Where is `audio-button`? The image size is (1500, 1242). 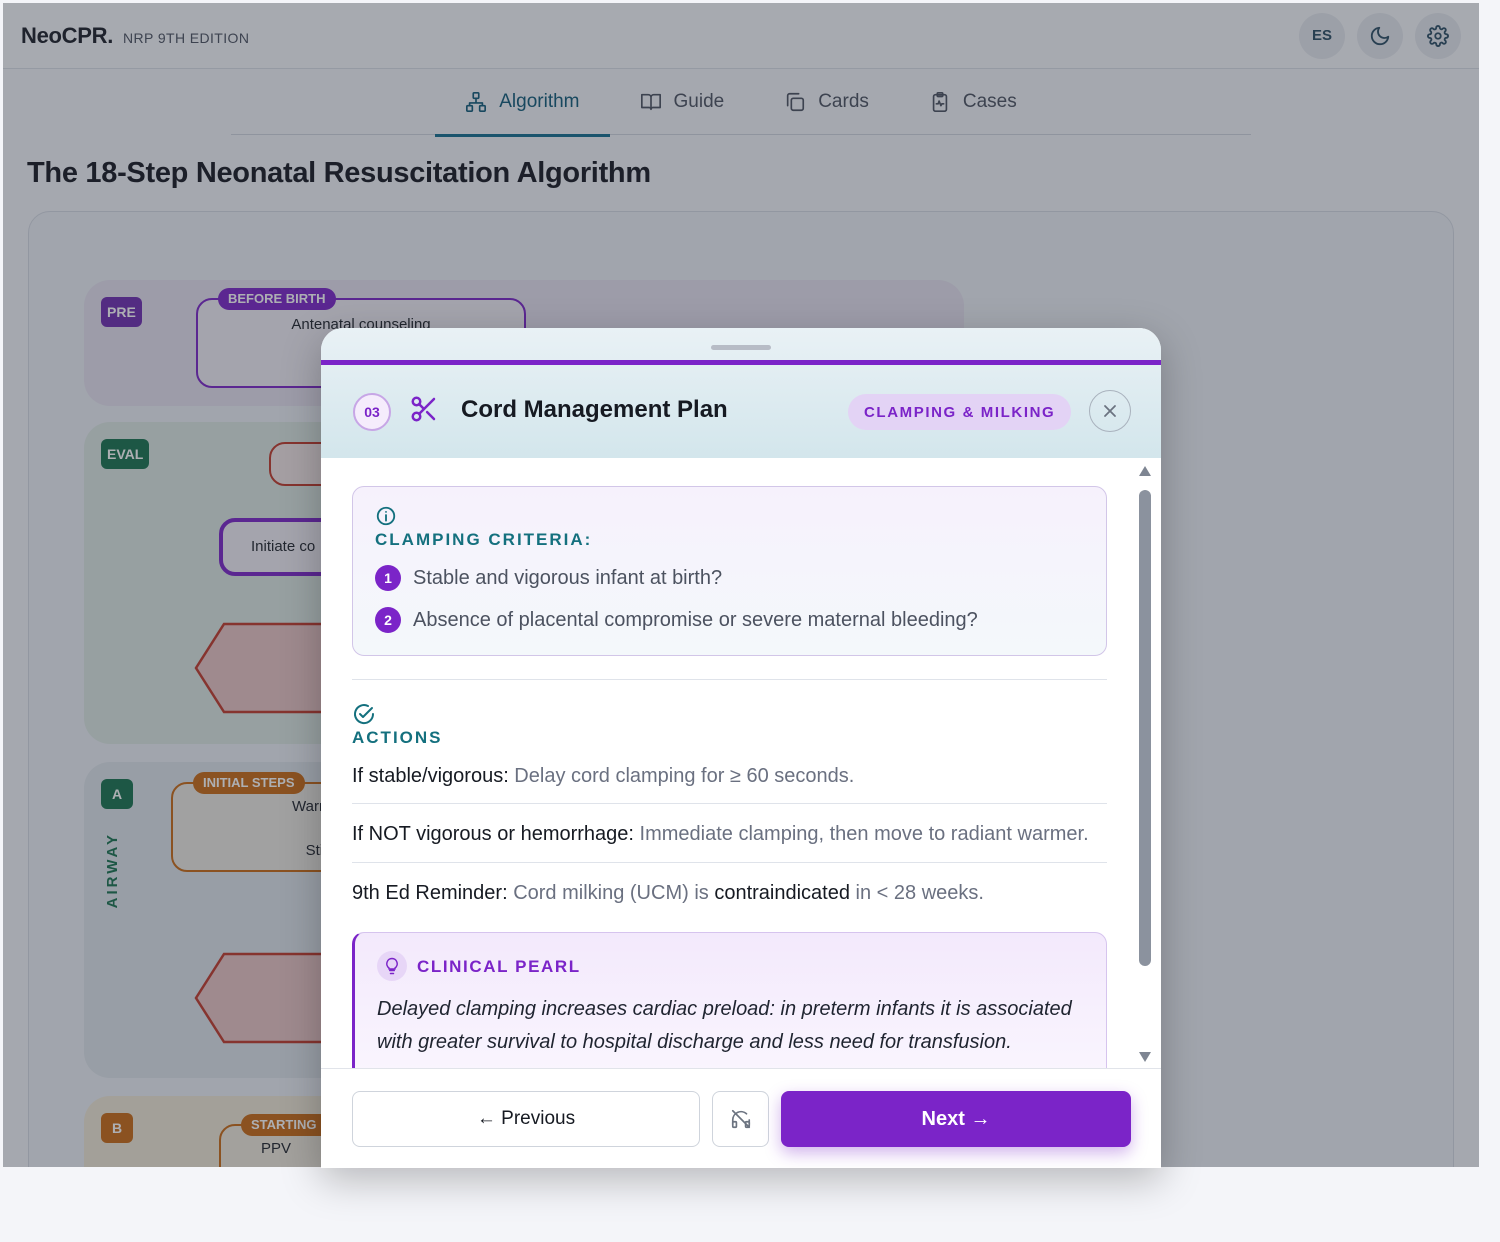 audio-button is located at coordinates (740, 1119).